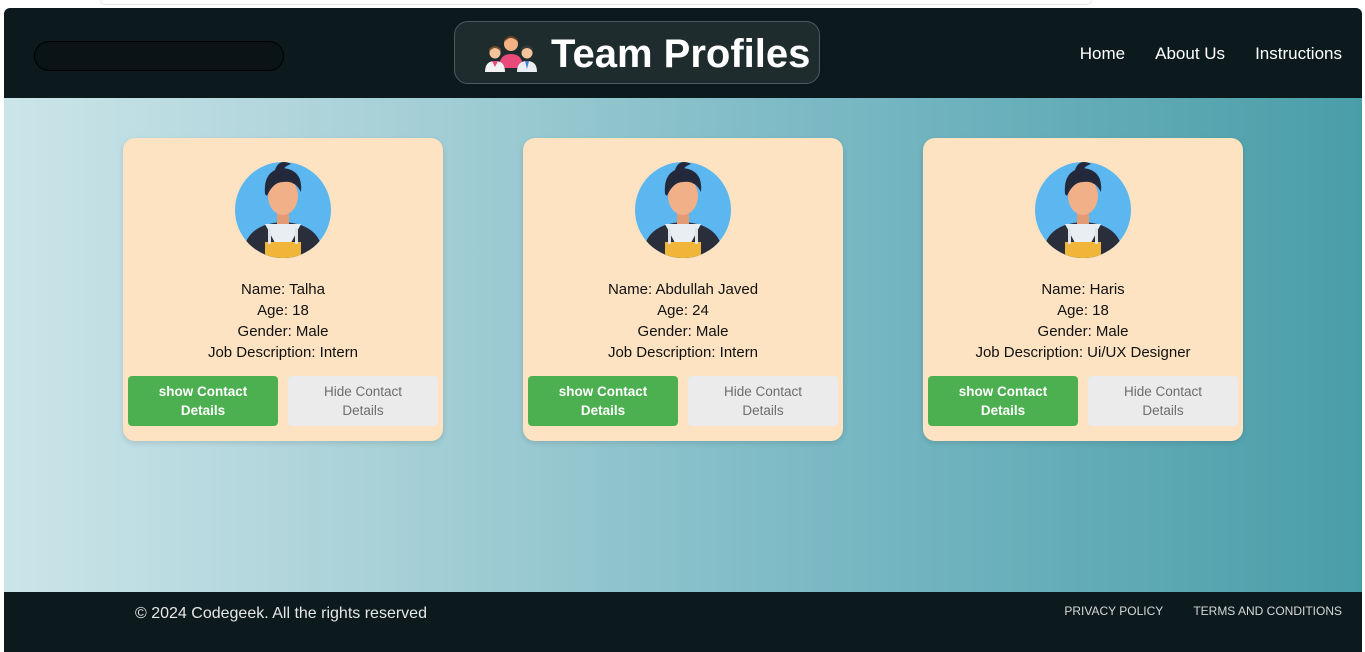 The image size is (1365, 652). I want to click on footer-links: PRIVACY POLICY TERMS AND CONDITIONS, so click(1203, 611).